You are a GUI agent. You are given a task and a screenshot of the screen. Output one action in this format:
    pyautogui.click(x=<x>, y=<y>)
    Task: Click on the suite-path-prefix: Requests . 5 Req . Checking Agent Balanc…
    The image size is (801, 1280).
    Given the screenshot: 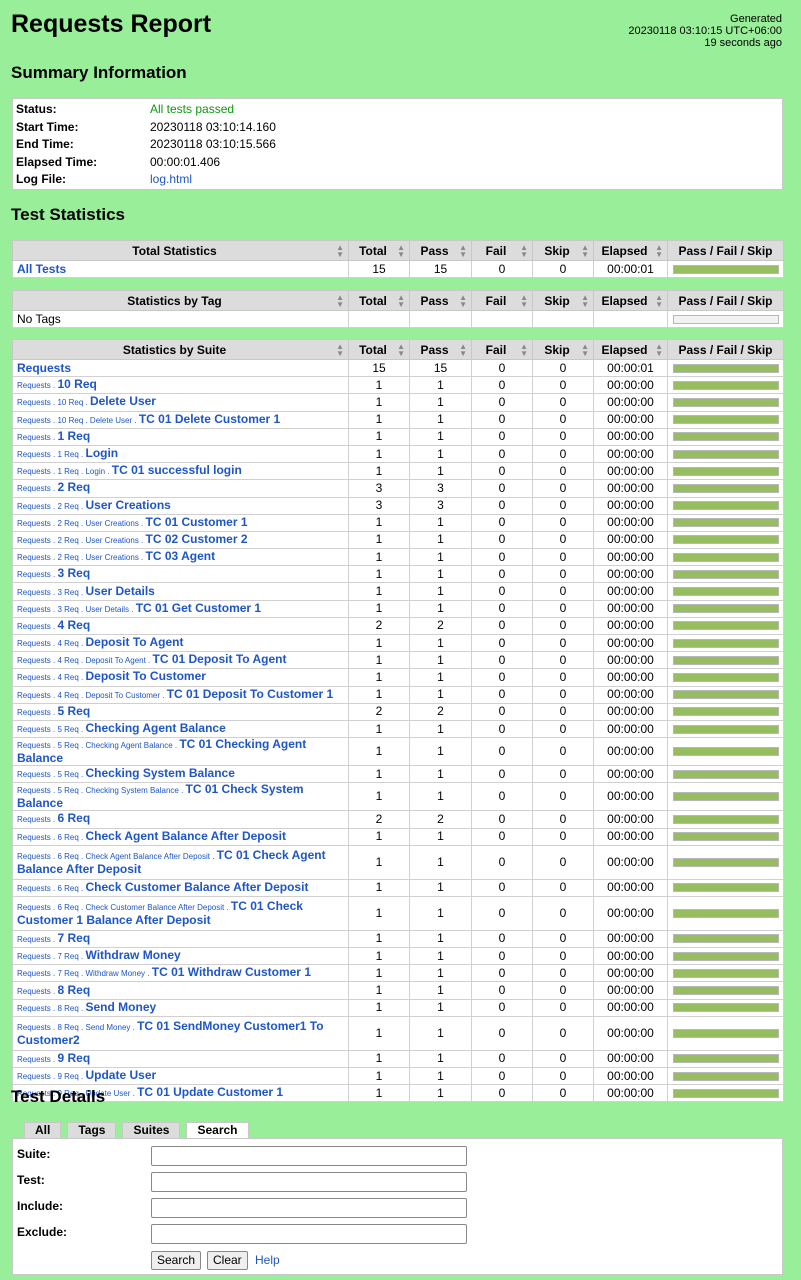 What is the action you would take?
    pyautogui.click(x=98, y=745)
    